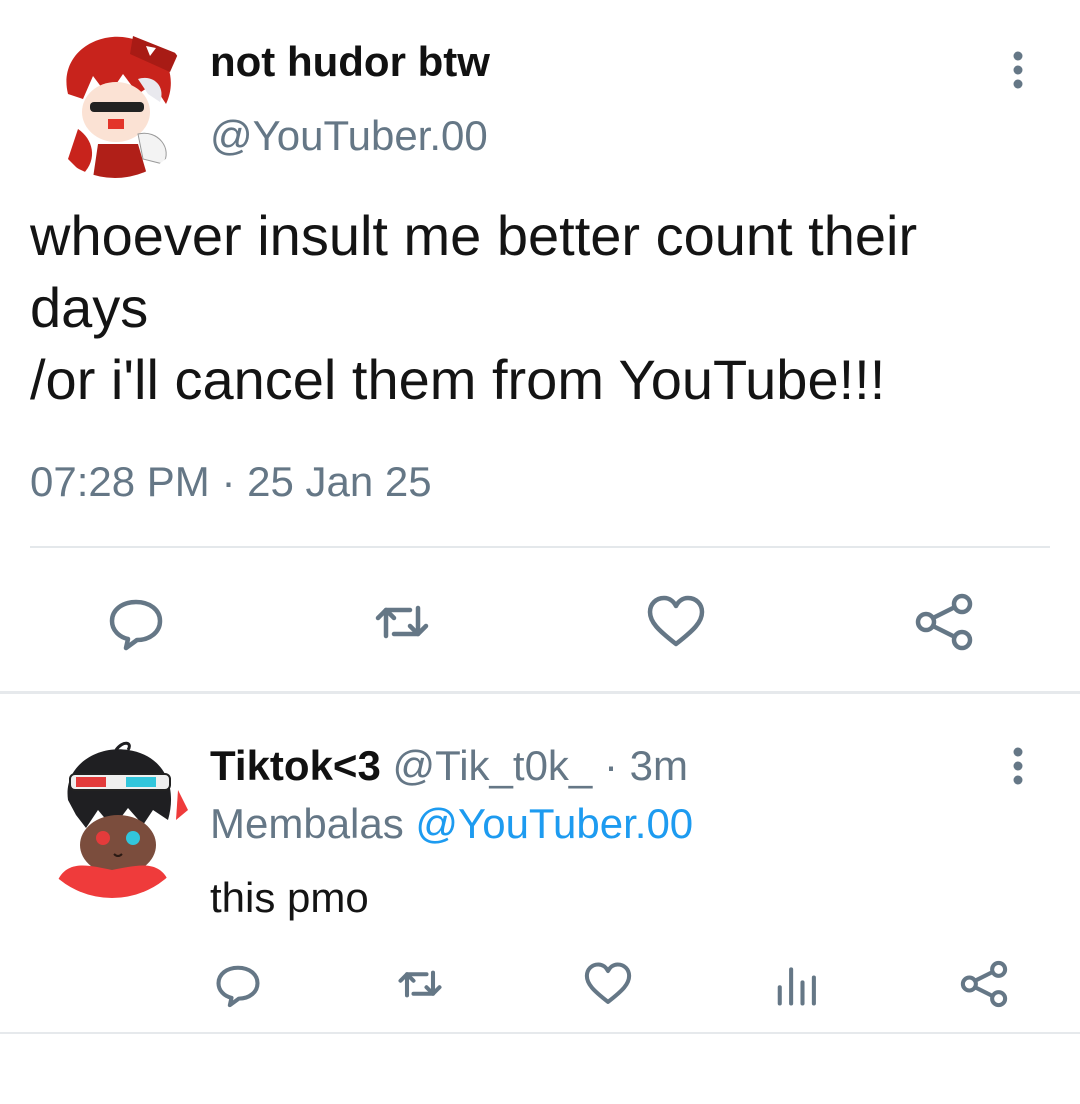 This screenshot has width=1080, height=1104. I want to click on divider, so click(540, 547).